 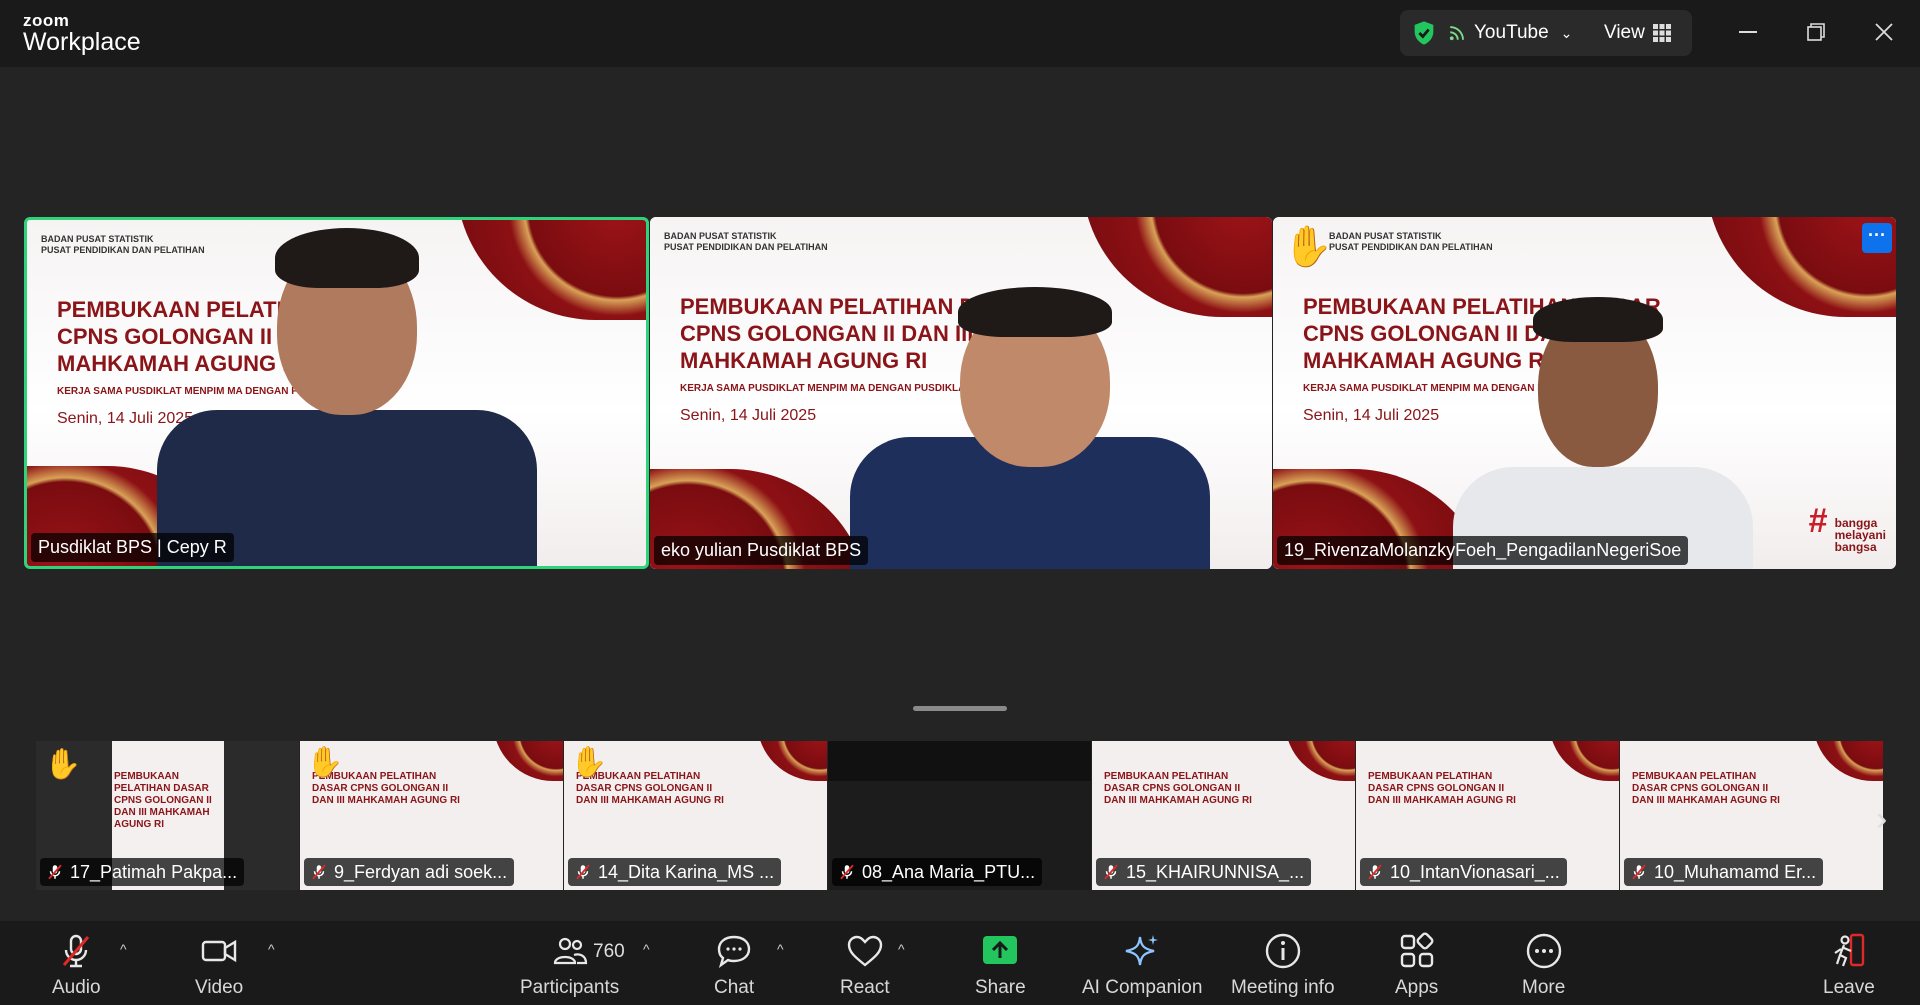 What do you see at coordinates (1849, 987) in the screenshot?
I see `leave-label: Leave` at bounding box center [1849, 987].